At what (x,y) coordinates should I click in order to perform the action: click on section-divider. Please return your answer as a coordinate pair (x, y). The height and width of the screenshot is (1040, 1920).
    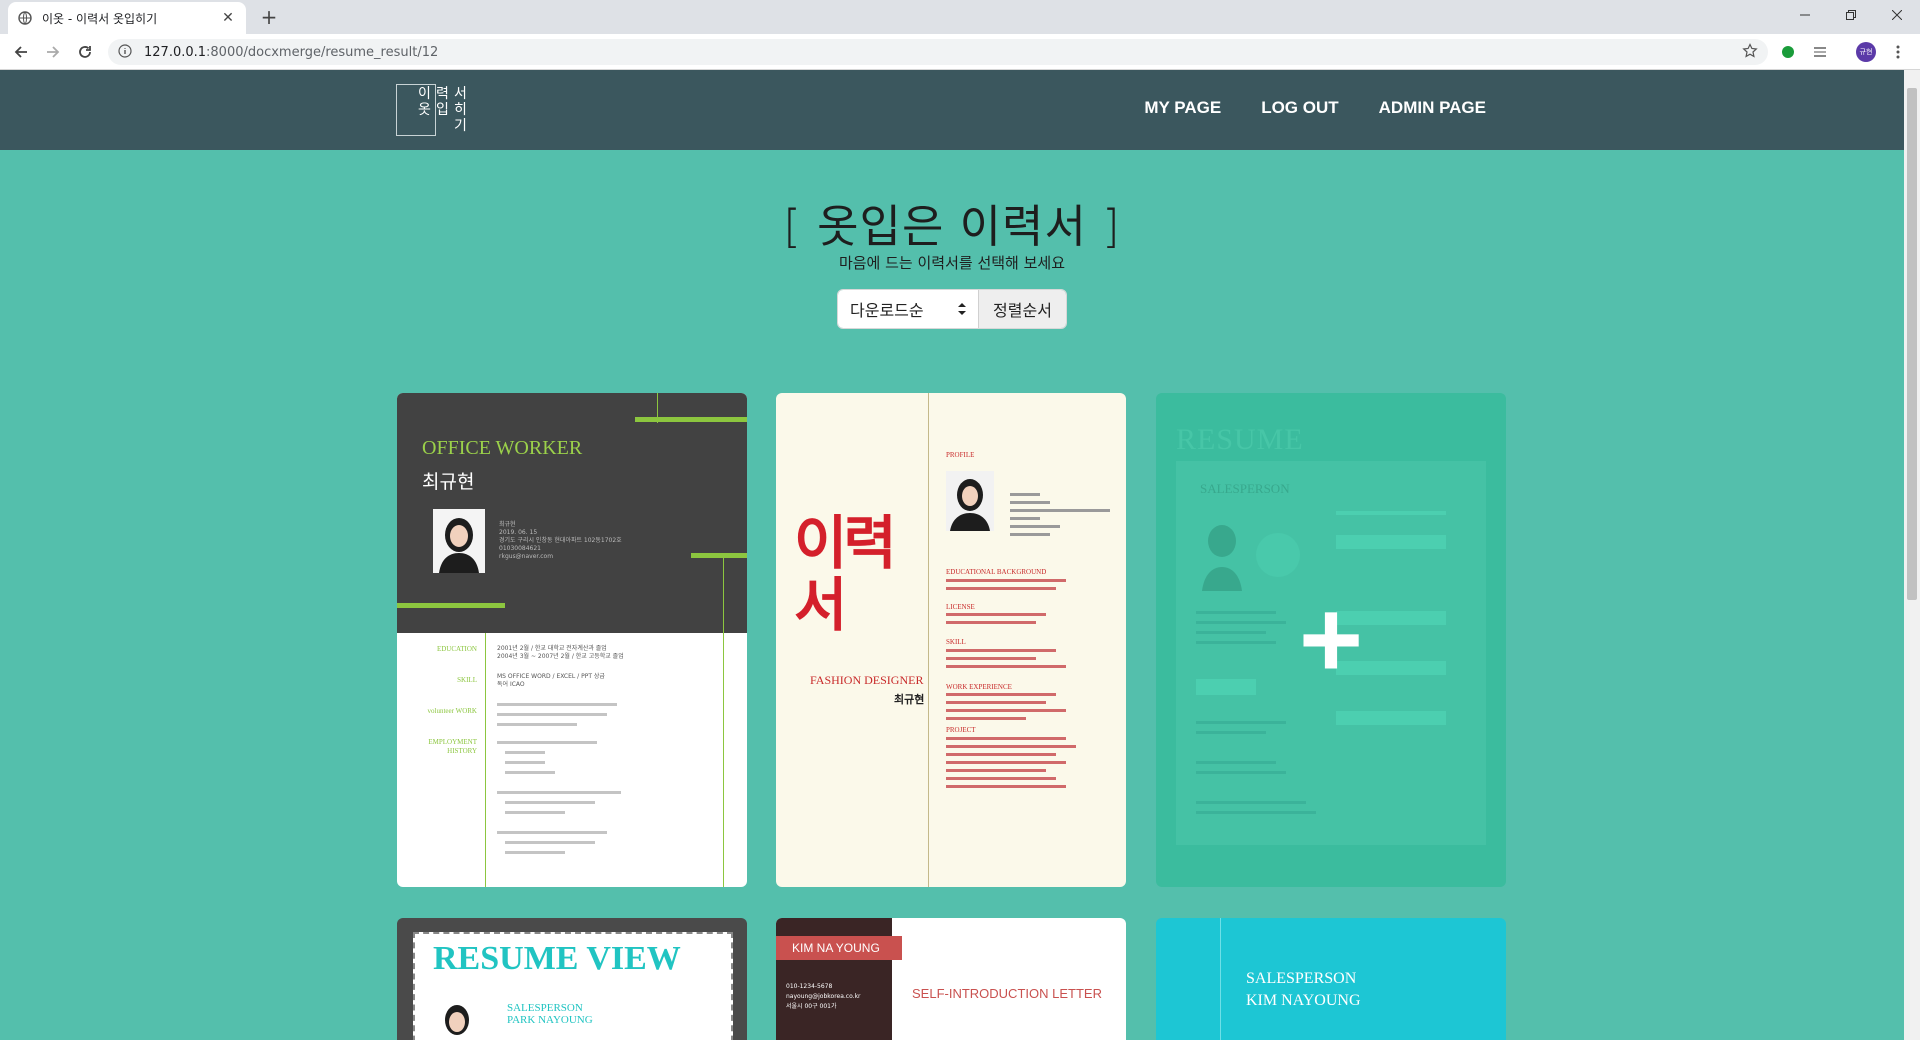
    Looking at the image, I should click on (485, 760).